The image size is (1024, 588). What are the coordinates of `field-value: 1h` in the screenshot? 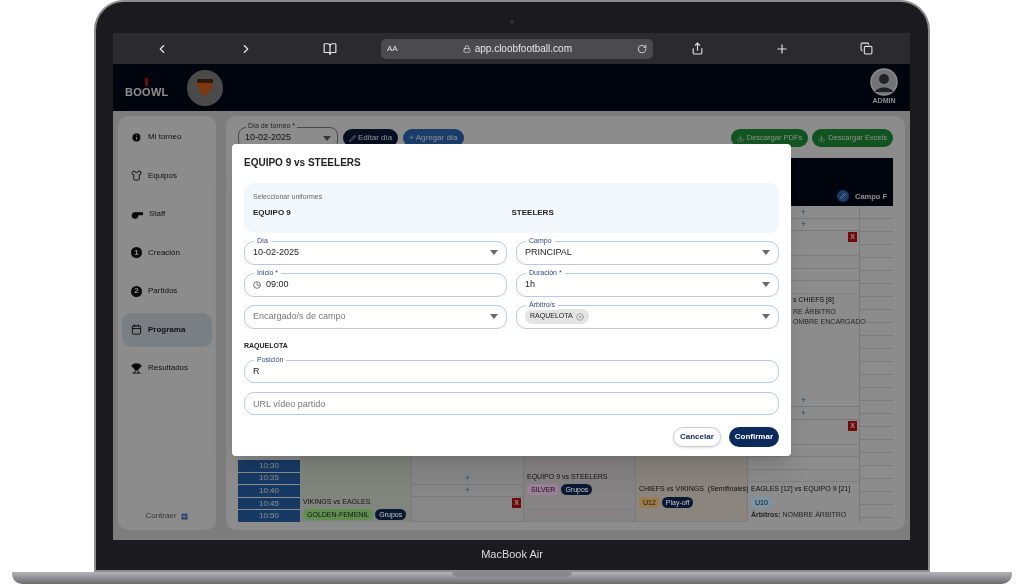 It's located at (530, 284).